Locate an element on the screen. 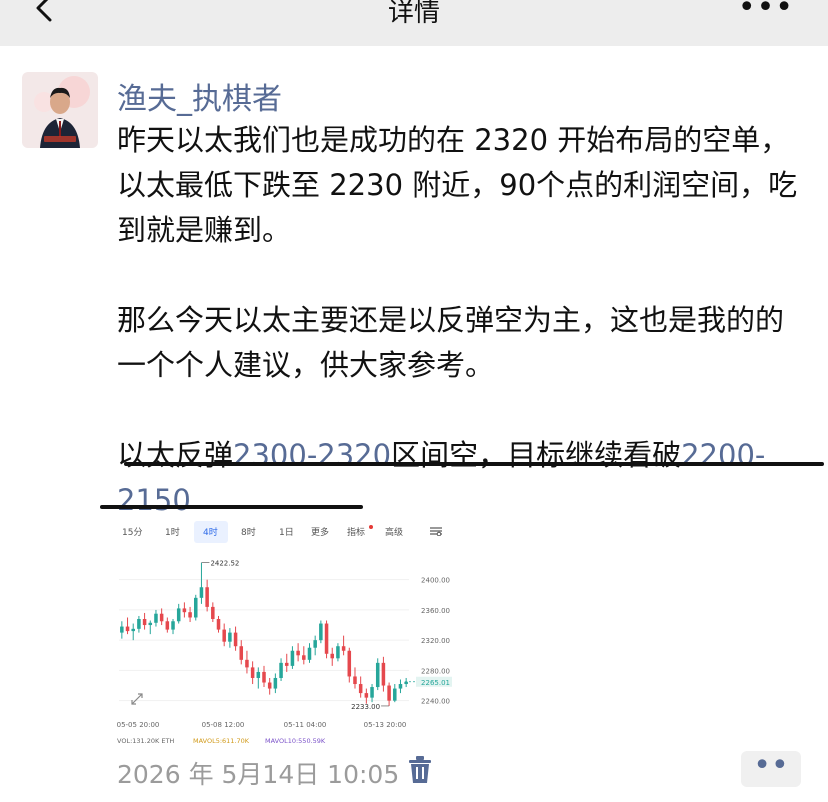  post-timestamp: 2026 年 5月14日 10:05 is located at coordinates (258, 774).